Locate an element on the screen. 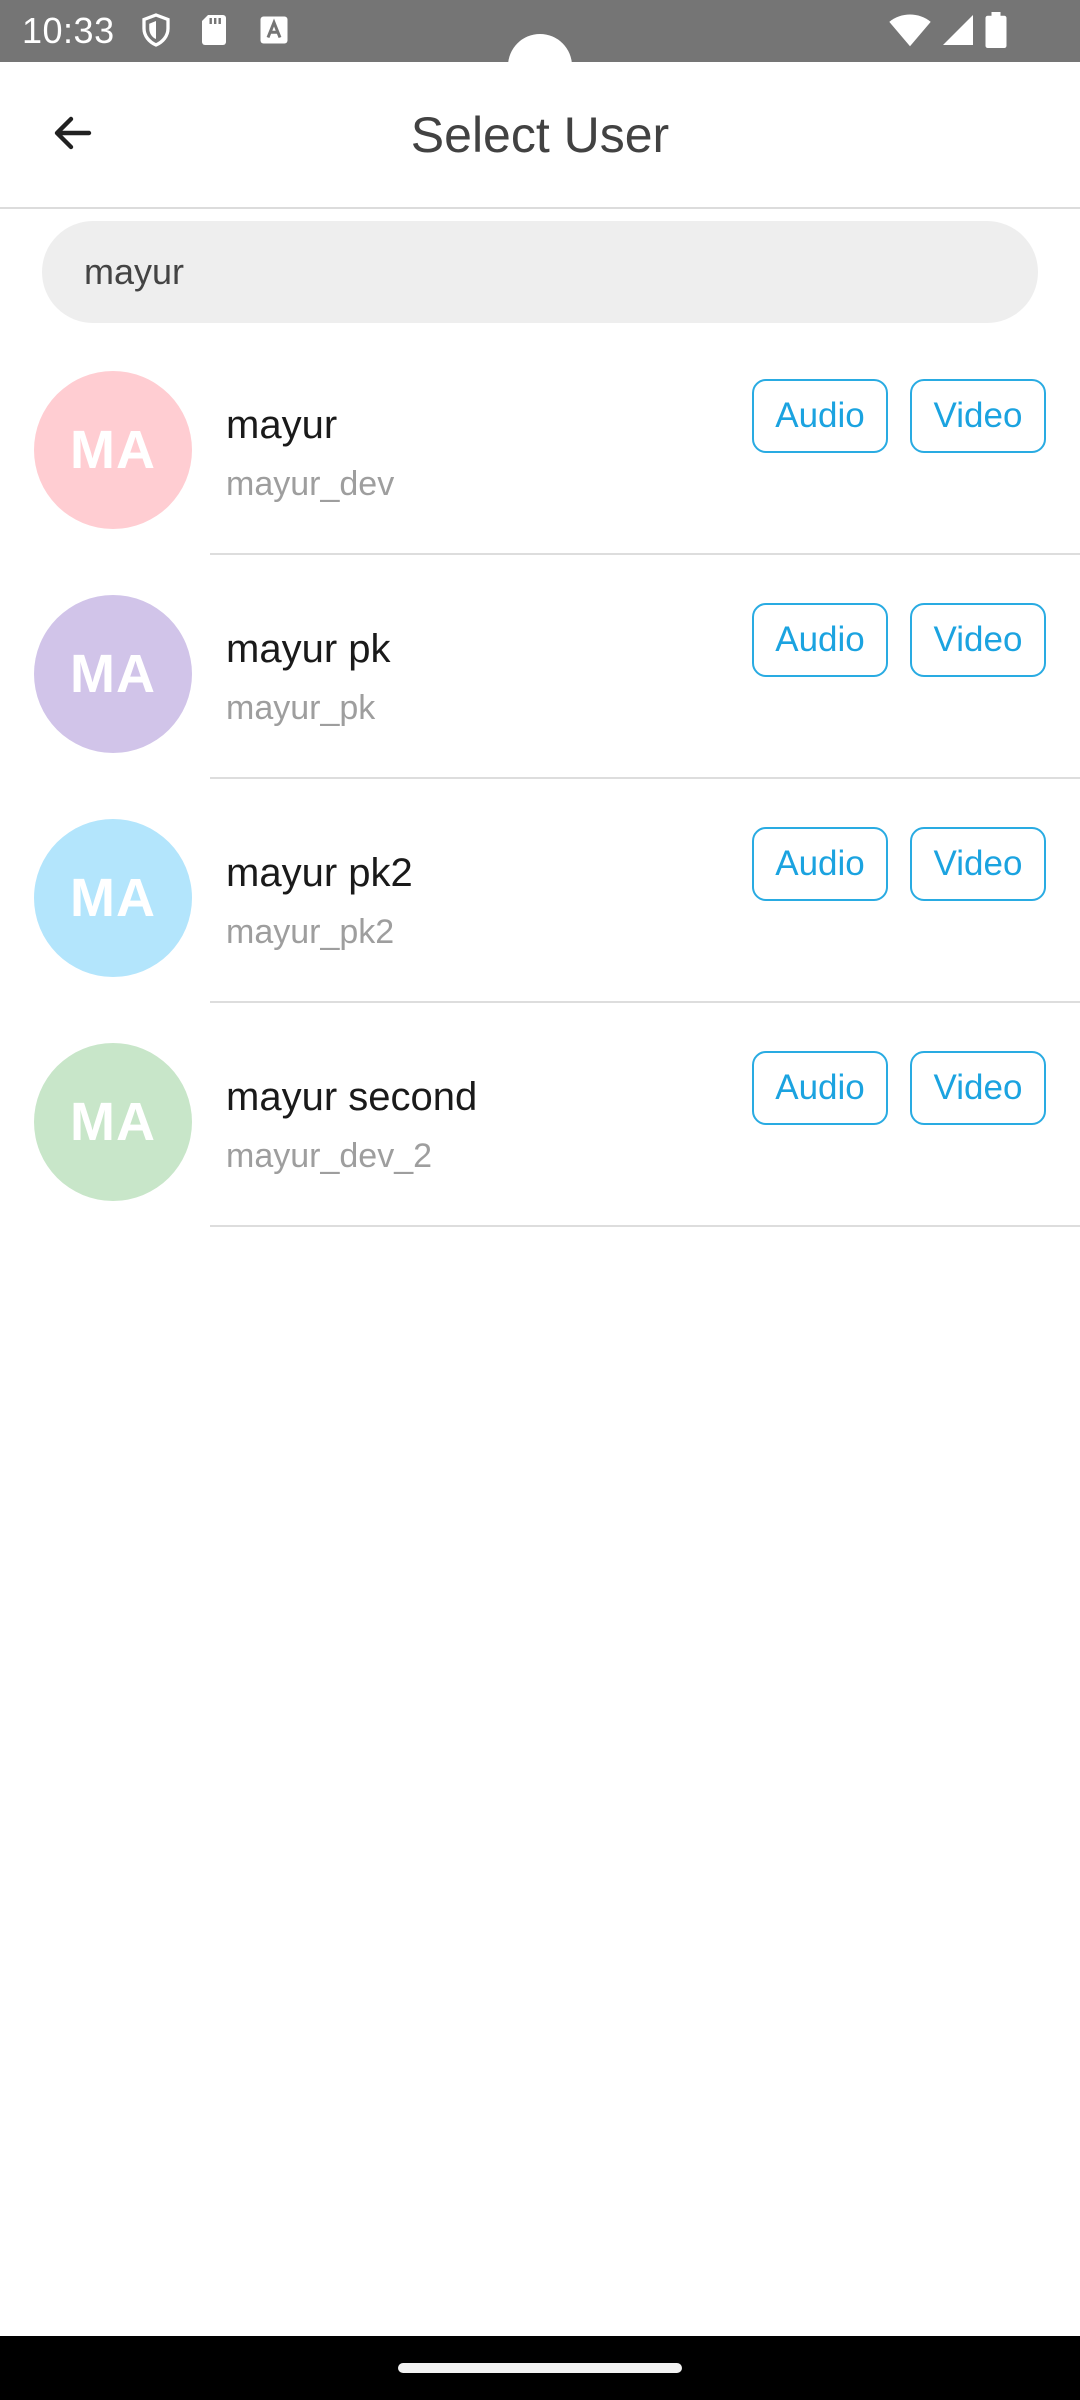  page-title: Select User is located at coordinates (540, 135).